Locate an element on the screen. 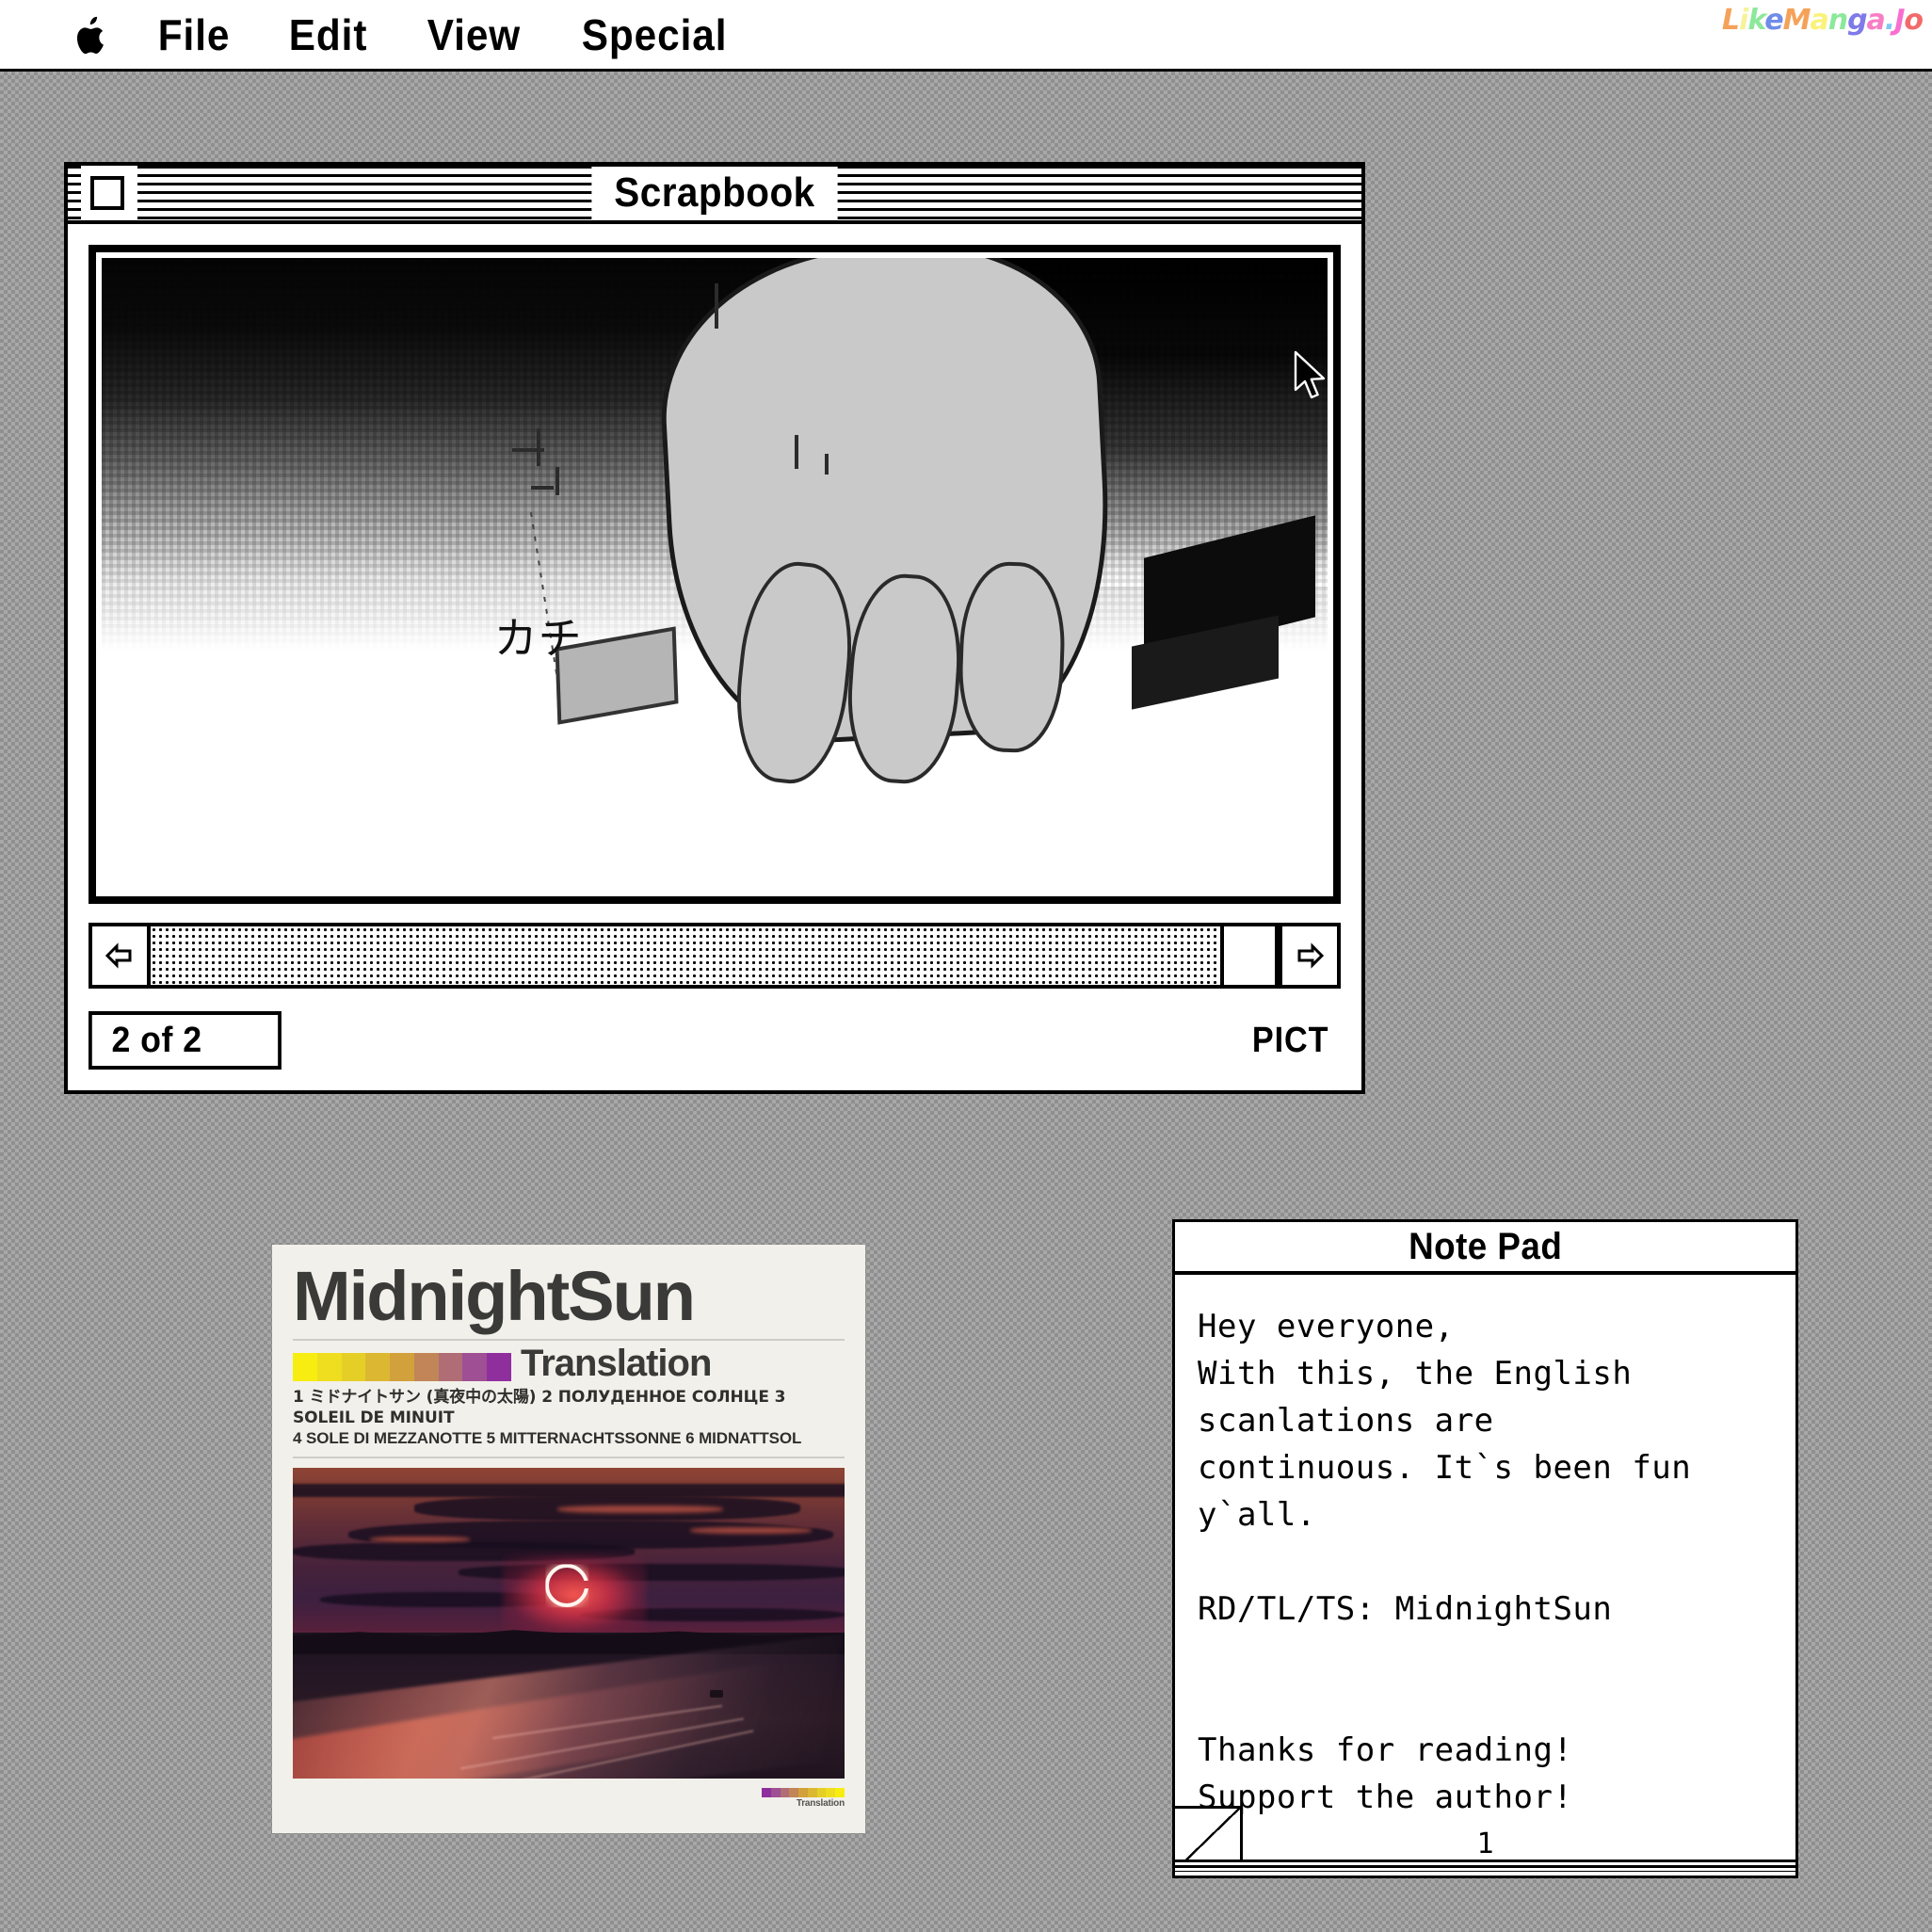  artwork-cloud is located at coordinates (569, 1490).